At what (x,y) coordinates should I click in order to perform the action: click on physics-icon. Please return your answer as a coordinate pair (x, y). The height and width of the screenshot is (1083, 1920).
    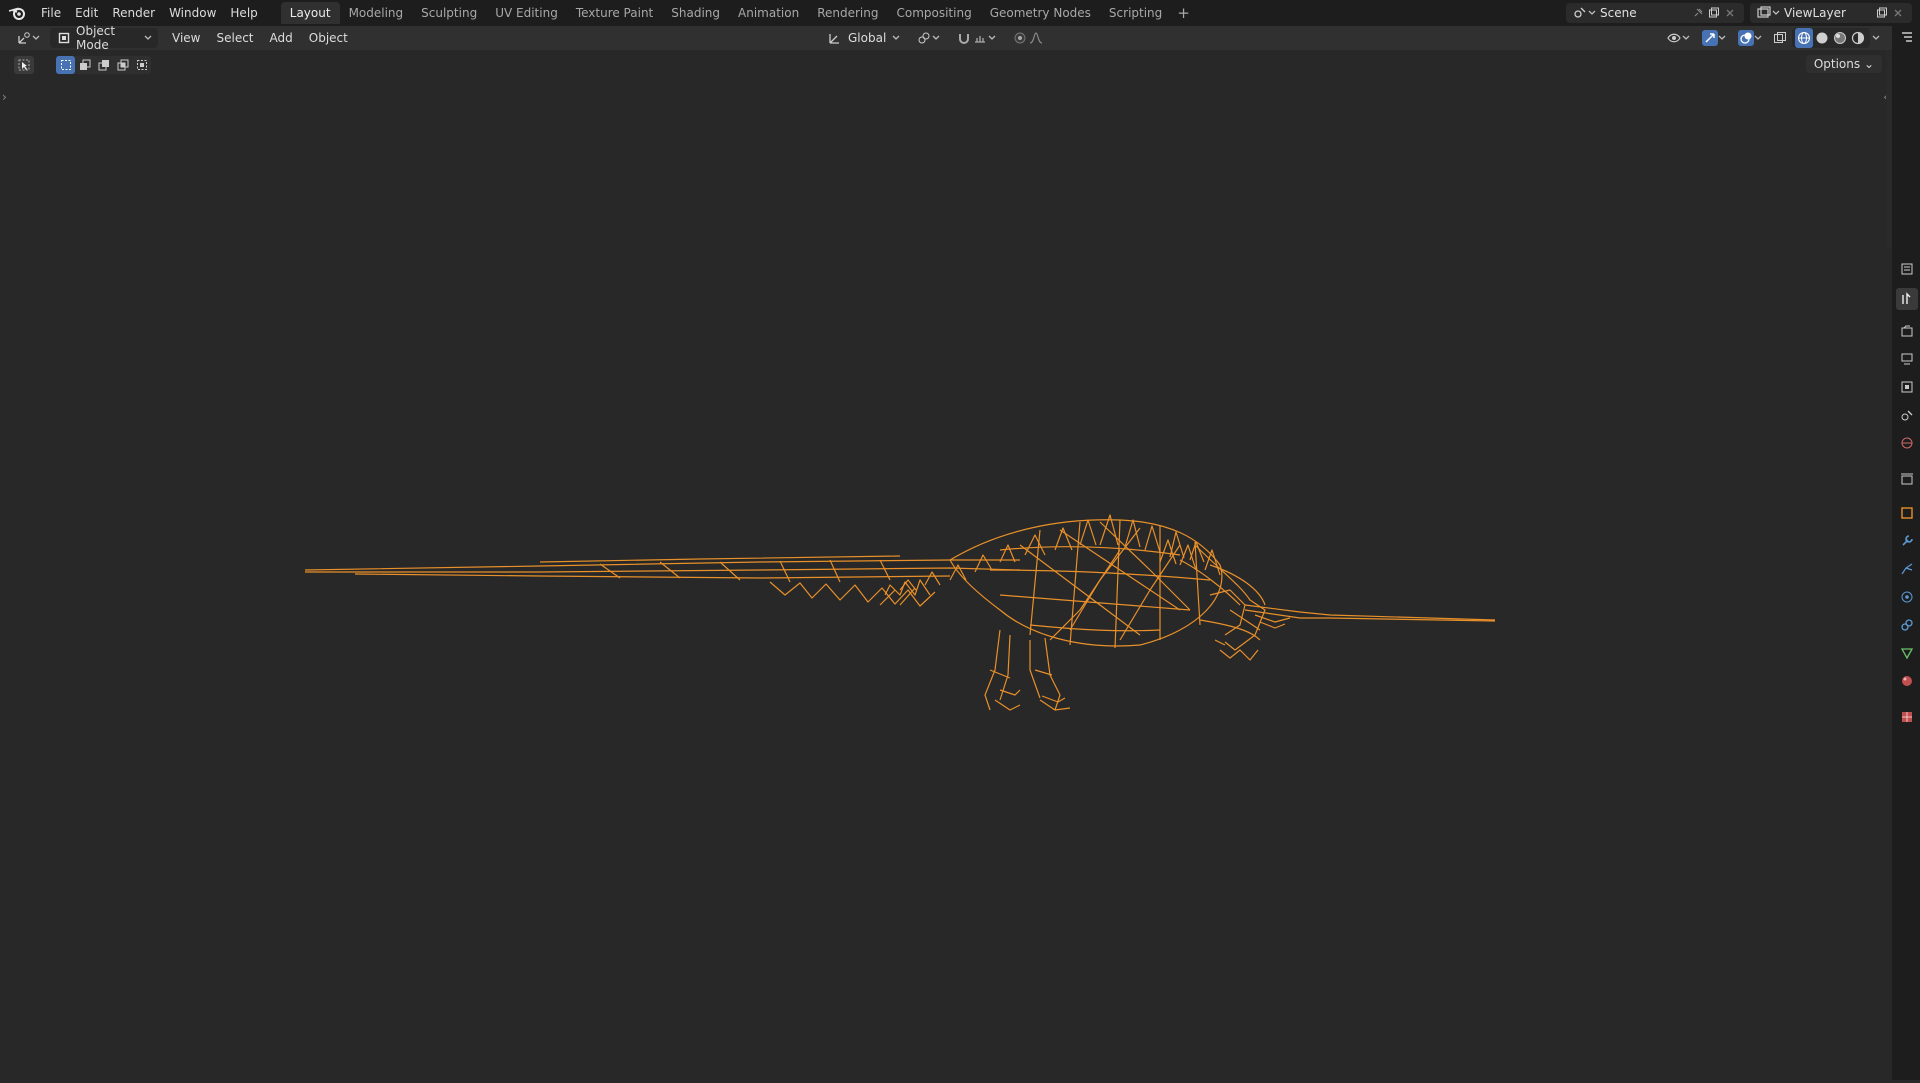
    Looking at the image, I should click on (1907, 597).